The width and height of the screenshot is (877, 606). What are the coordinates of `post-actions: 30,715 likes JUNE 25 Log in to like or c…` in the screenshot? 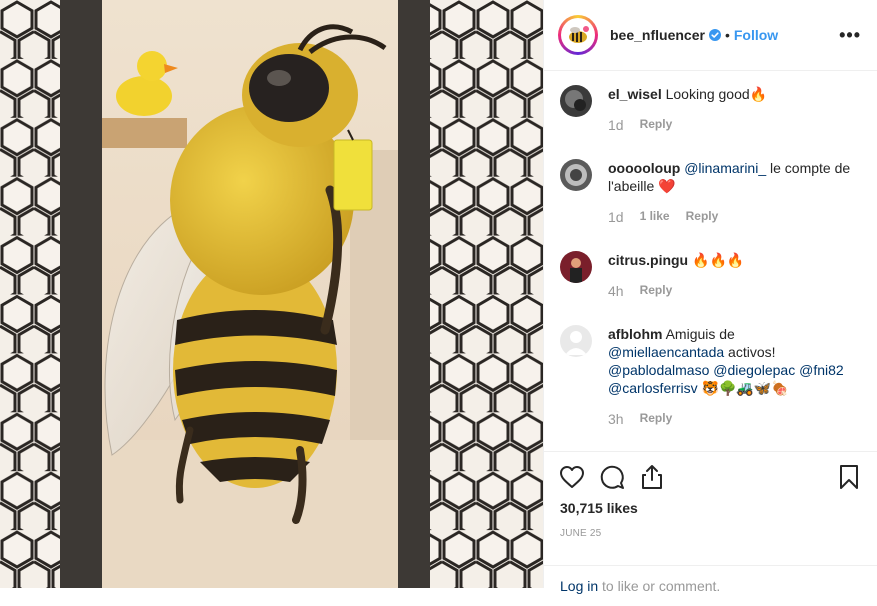 It's located at (710, 522).